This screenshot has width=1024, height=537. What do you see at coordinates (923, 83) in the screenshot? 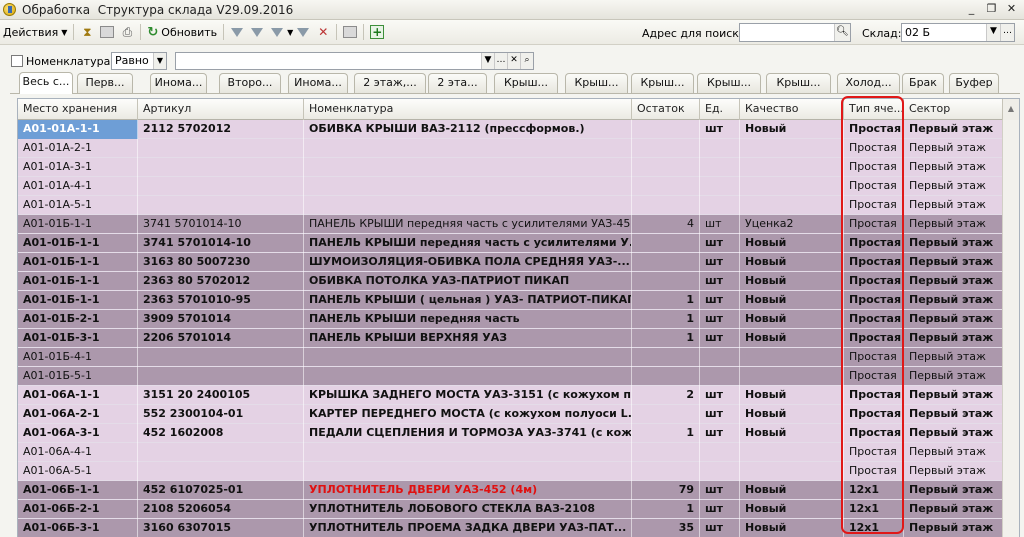
I see `tab-14: Брак` at bounding box center [923, 83].